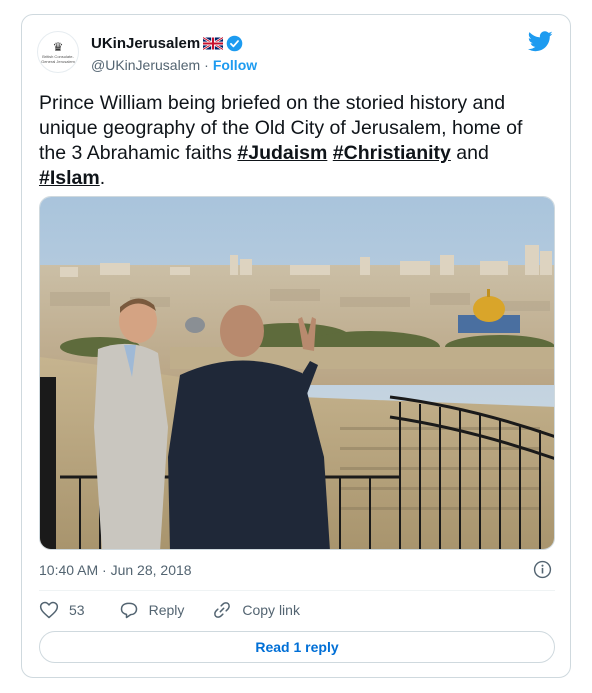 This screenshot has height=693, width=592. I want to click on tweet-text-part: and, so click(469, 153).